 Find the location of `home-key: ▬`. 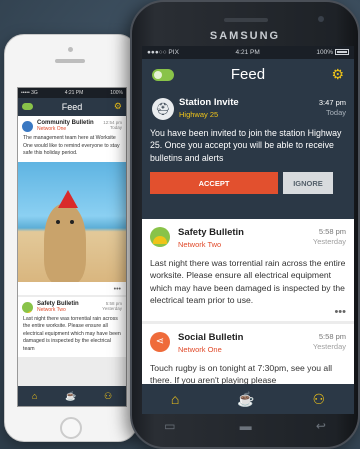

home-key: ▬ is located at coordinates (246, 426).